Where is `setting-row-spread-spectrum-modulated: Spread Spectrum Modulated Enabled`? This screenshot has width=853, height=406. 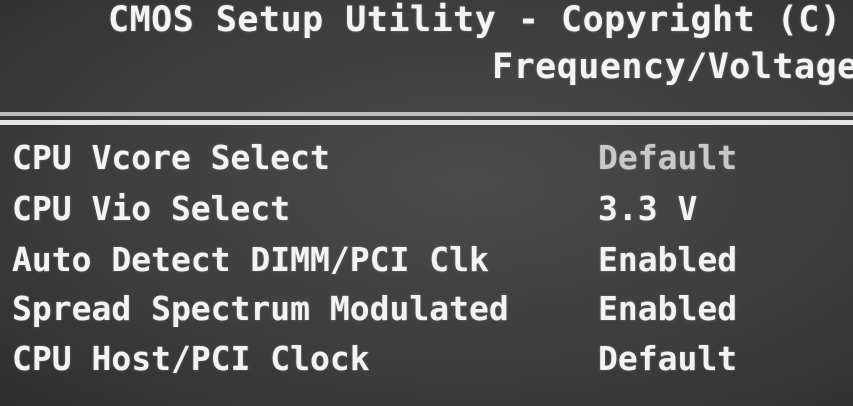 setting-row-spread-spectrum-modulated: Spread Spectrum Modulated Enabled is located at coordinates (426, 313).